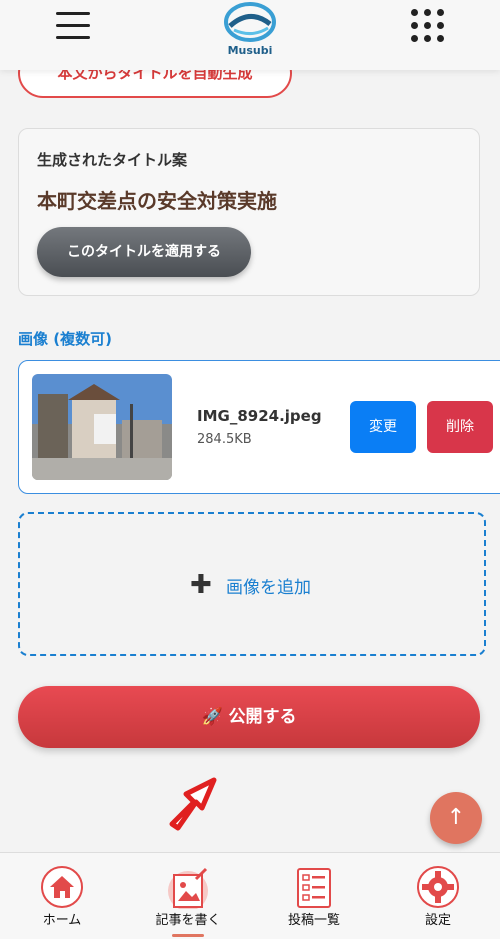 Image resolution: width=500 pixels, height=939 pixels. I want to click on nav-label-write: 記事を書く, so click(188, 920).